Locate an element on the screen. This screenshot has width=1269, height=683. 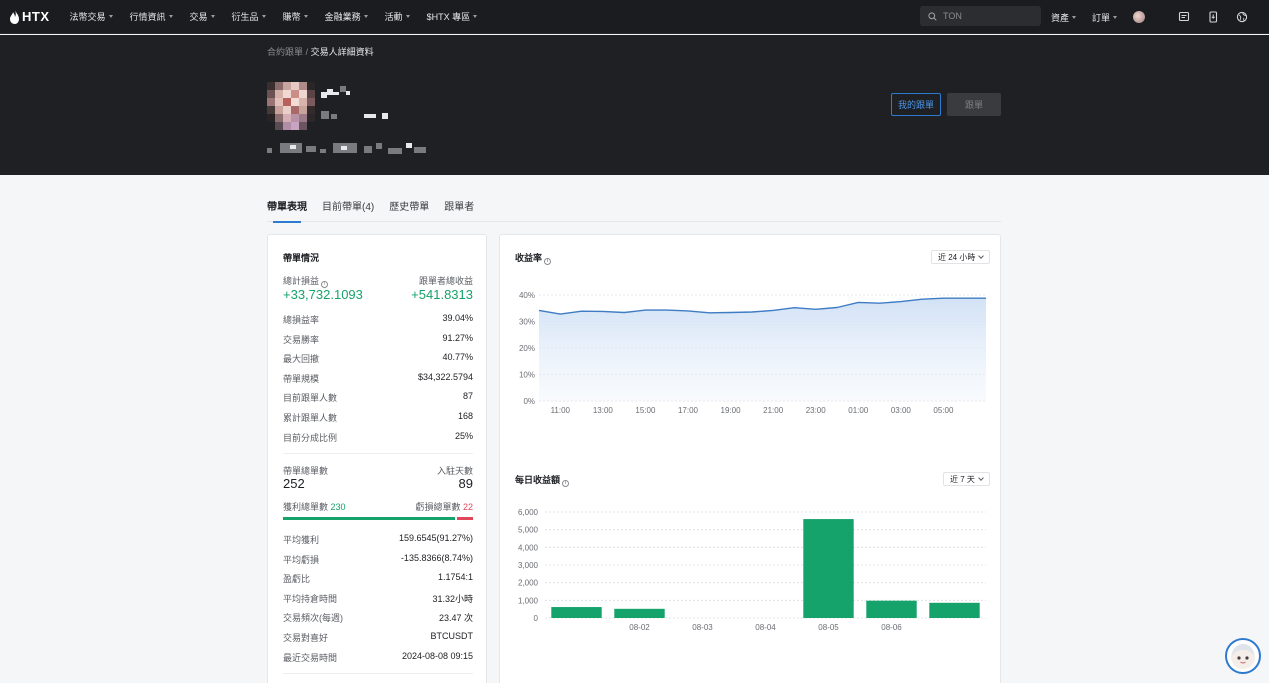
stat-row: 累計跟單人數 168 is located at coordinates (378, 417).